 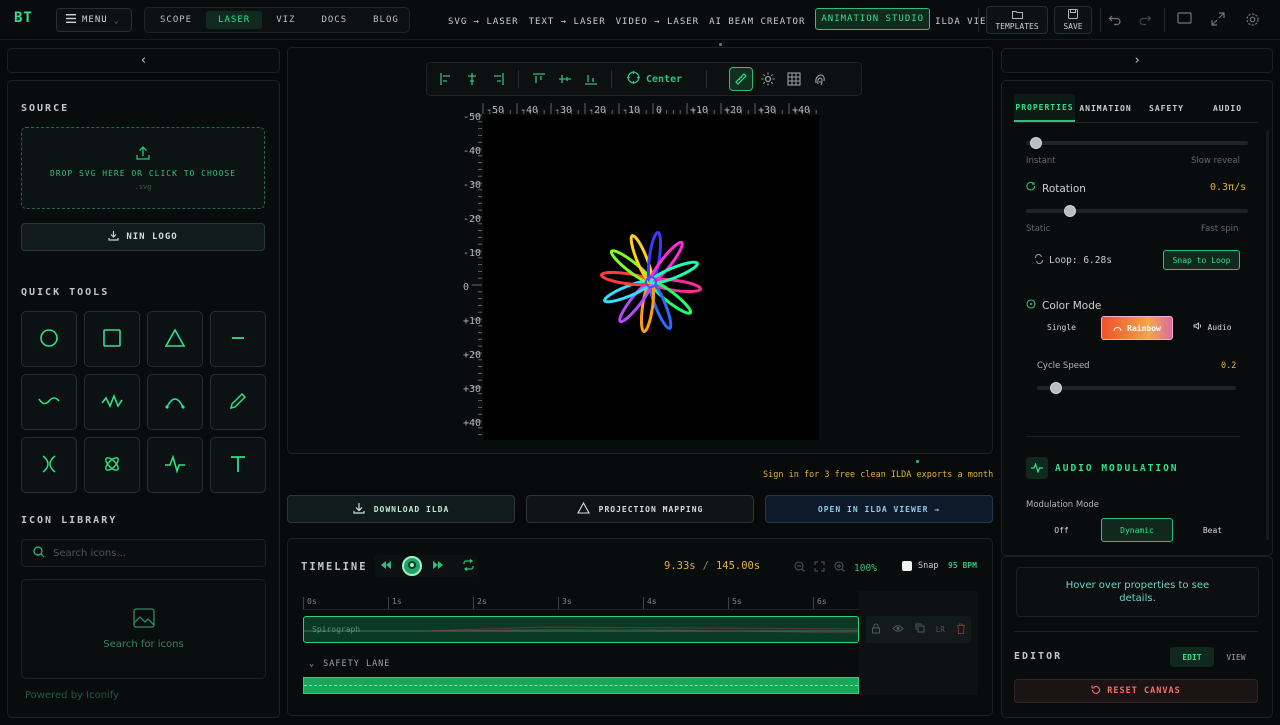 What do you see at coordinates (757, 22) in the screenshot?
I see `nav-ai-beam-creator: AI BEAM CREATOR` at bounding box center [757, 22].